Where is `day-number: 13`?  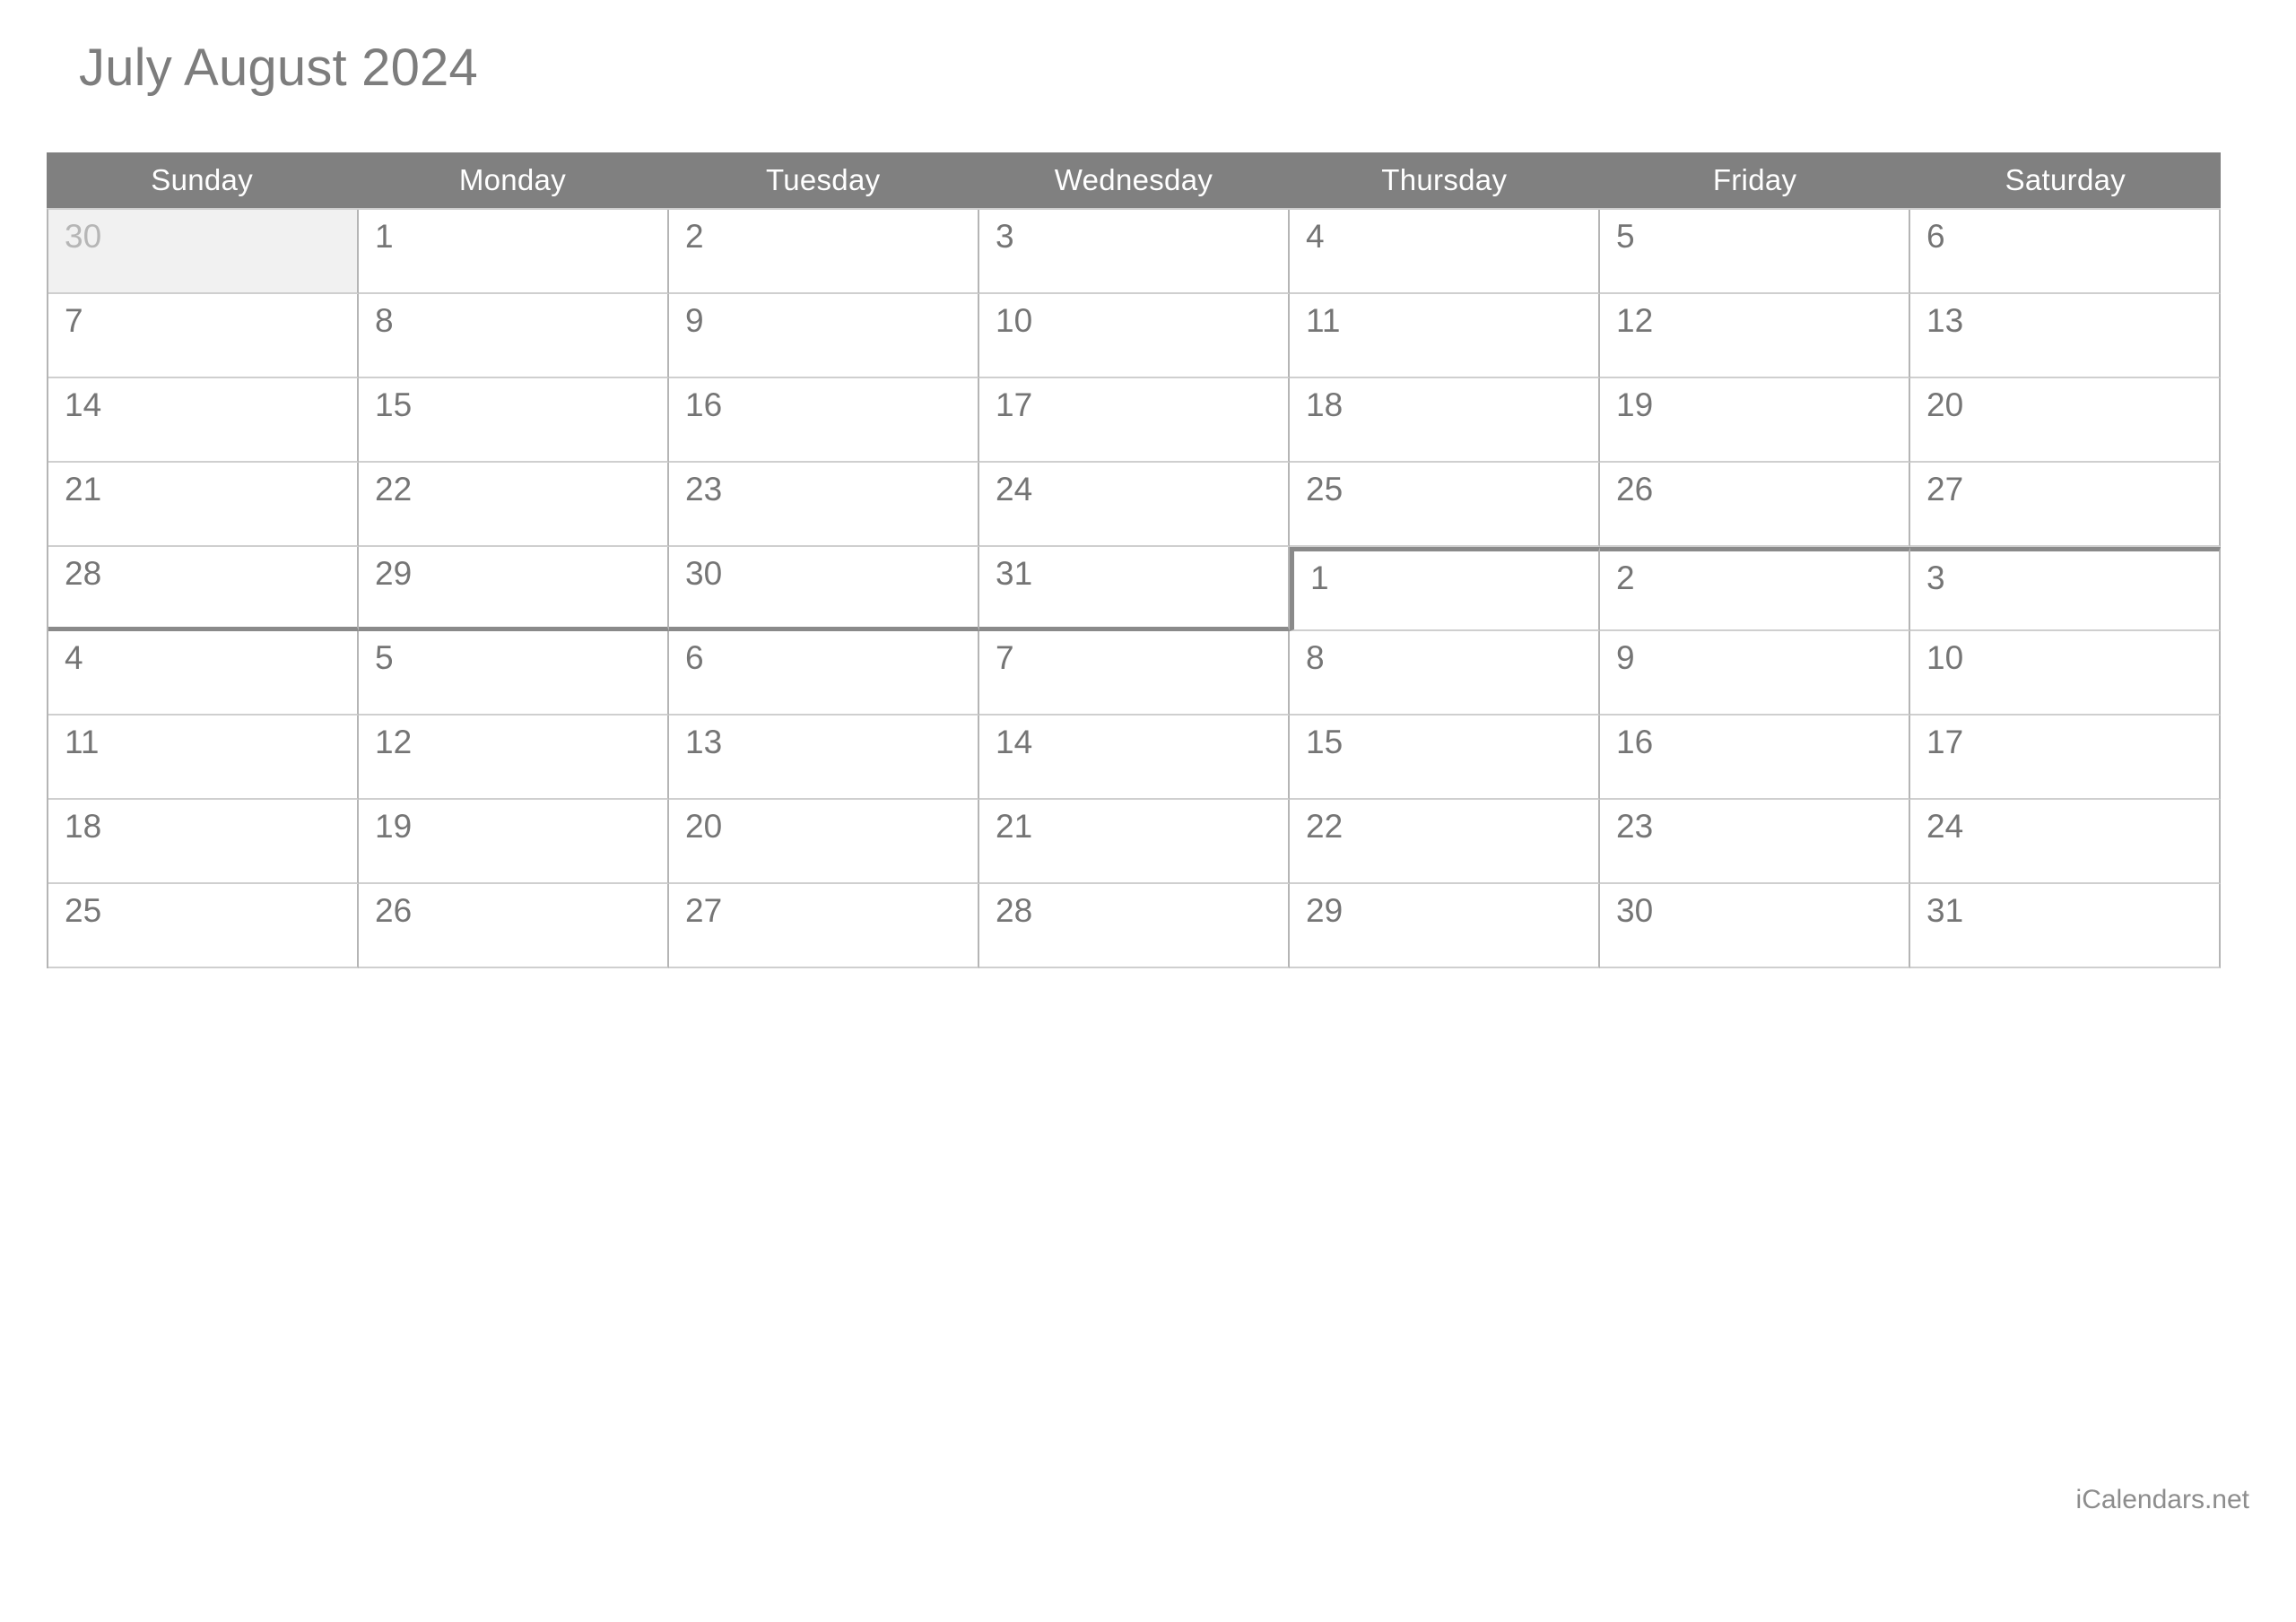
day-number: 13 is located at coordinates (704, 742).